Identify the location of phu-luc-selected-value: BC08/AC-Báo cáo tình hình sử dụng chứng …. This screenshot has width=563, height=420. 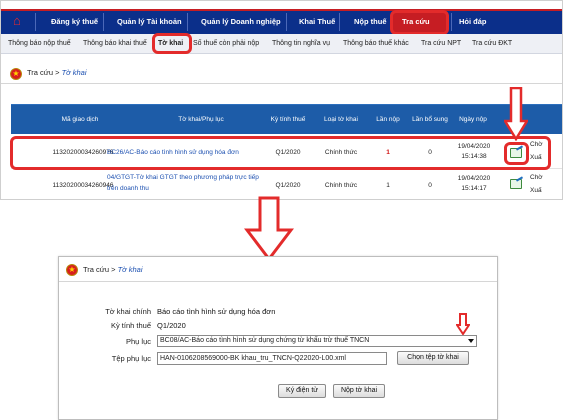
(265, 340).